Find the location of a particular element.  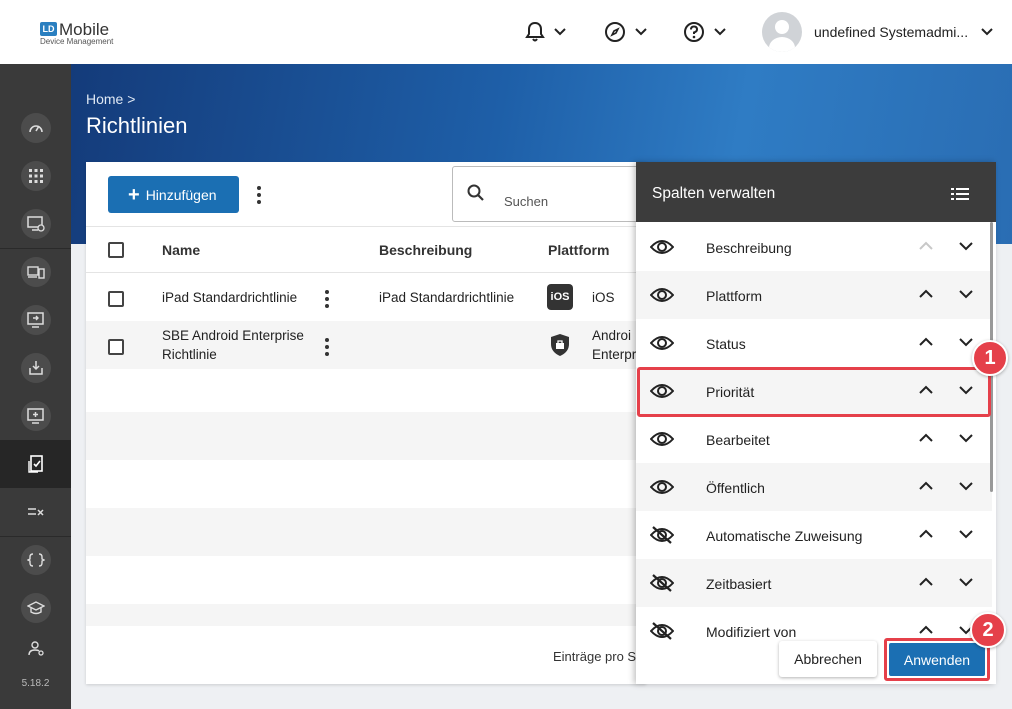

rows-per-page-label: Einträge pro S is located at coordinates (595, 656).